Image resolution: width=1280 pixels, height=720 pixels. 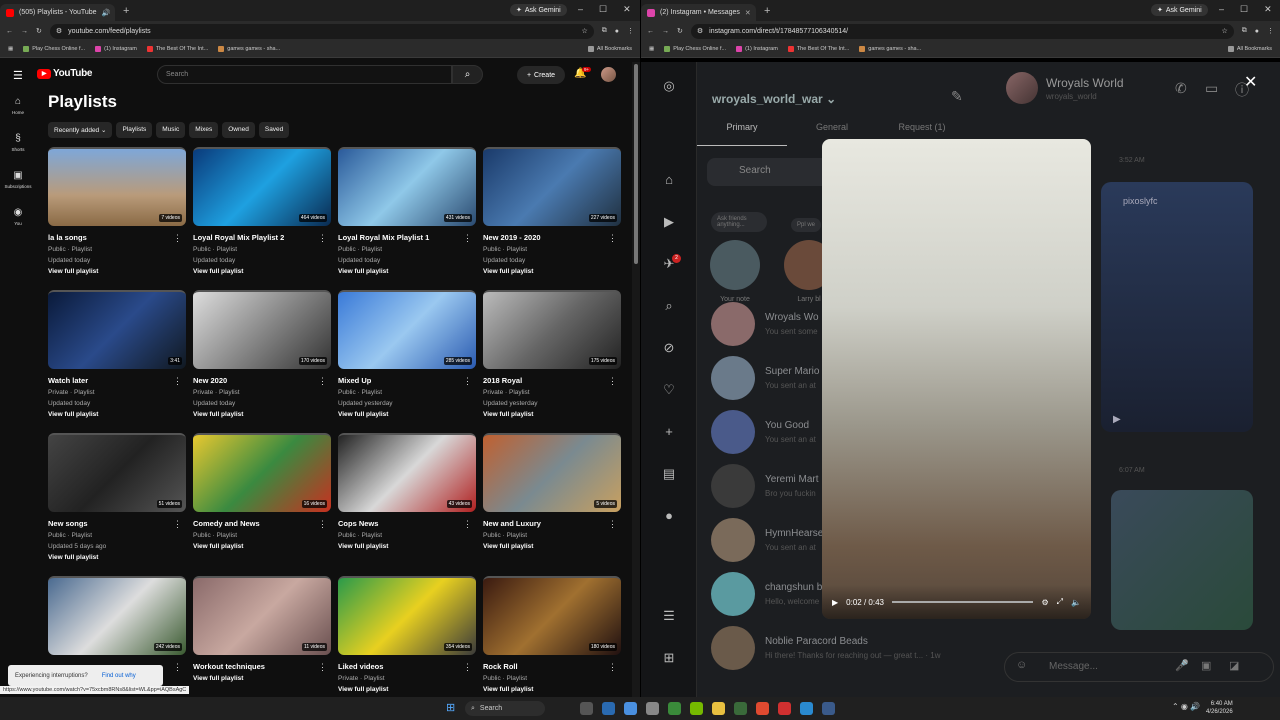 What do you see at coordinates (1085, 83) in the screenshot?
I see `chat-name: Wroyals World` at bounding box center [1085, 83].